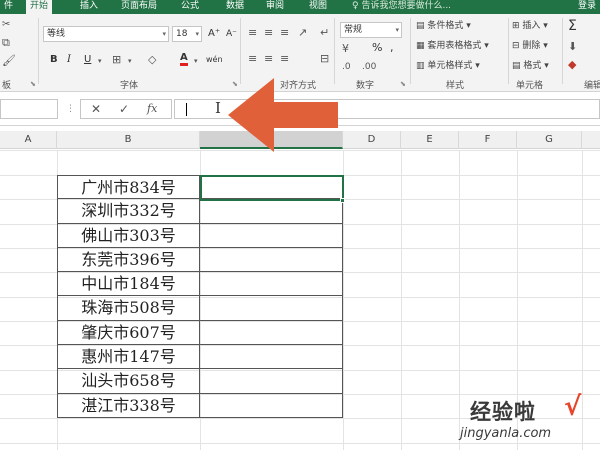 This screenshot has width=600, height=450. I want to click on tab-data: 数据, so click(235, 7).